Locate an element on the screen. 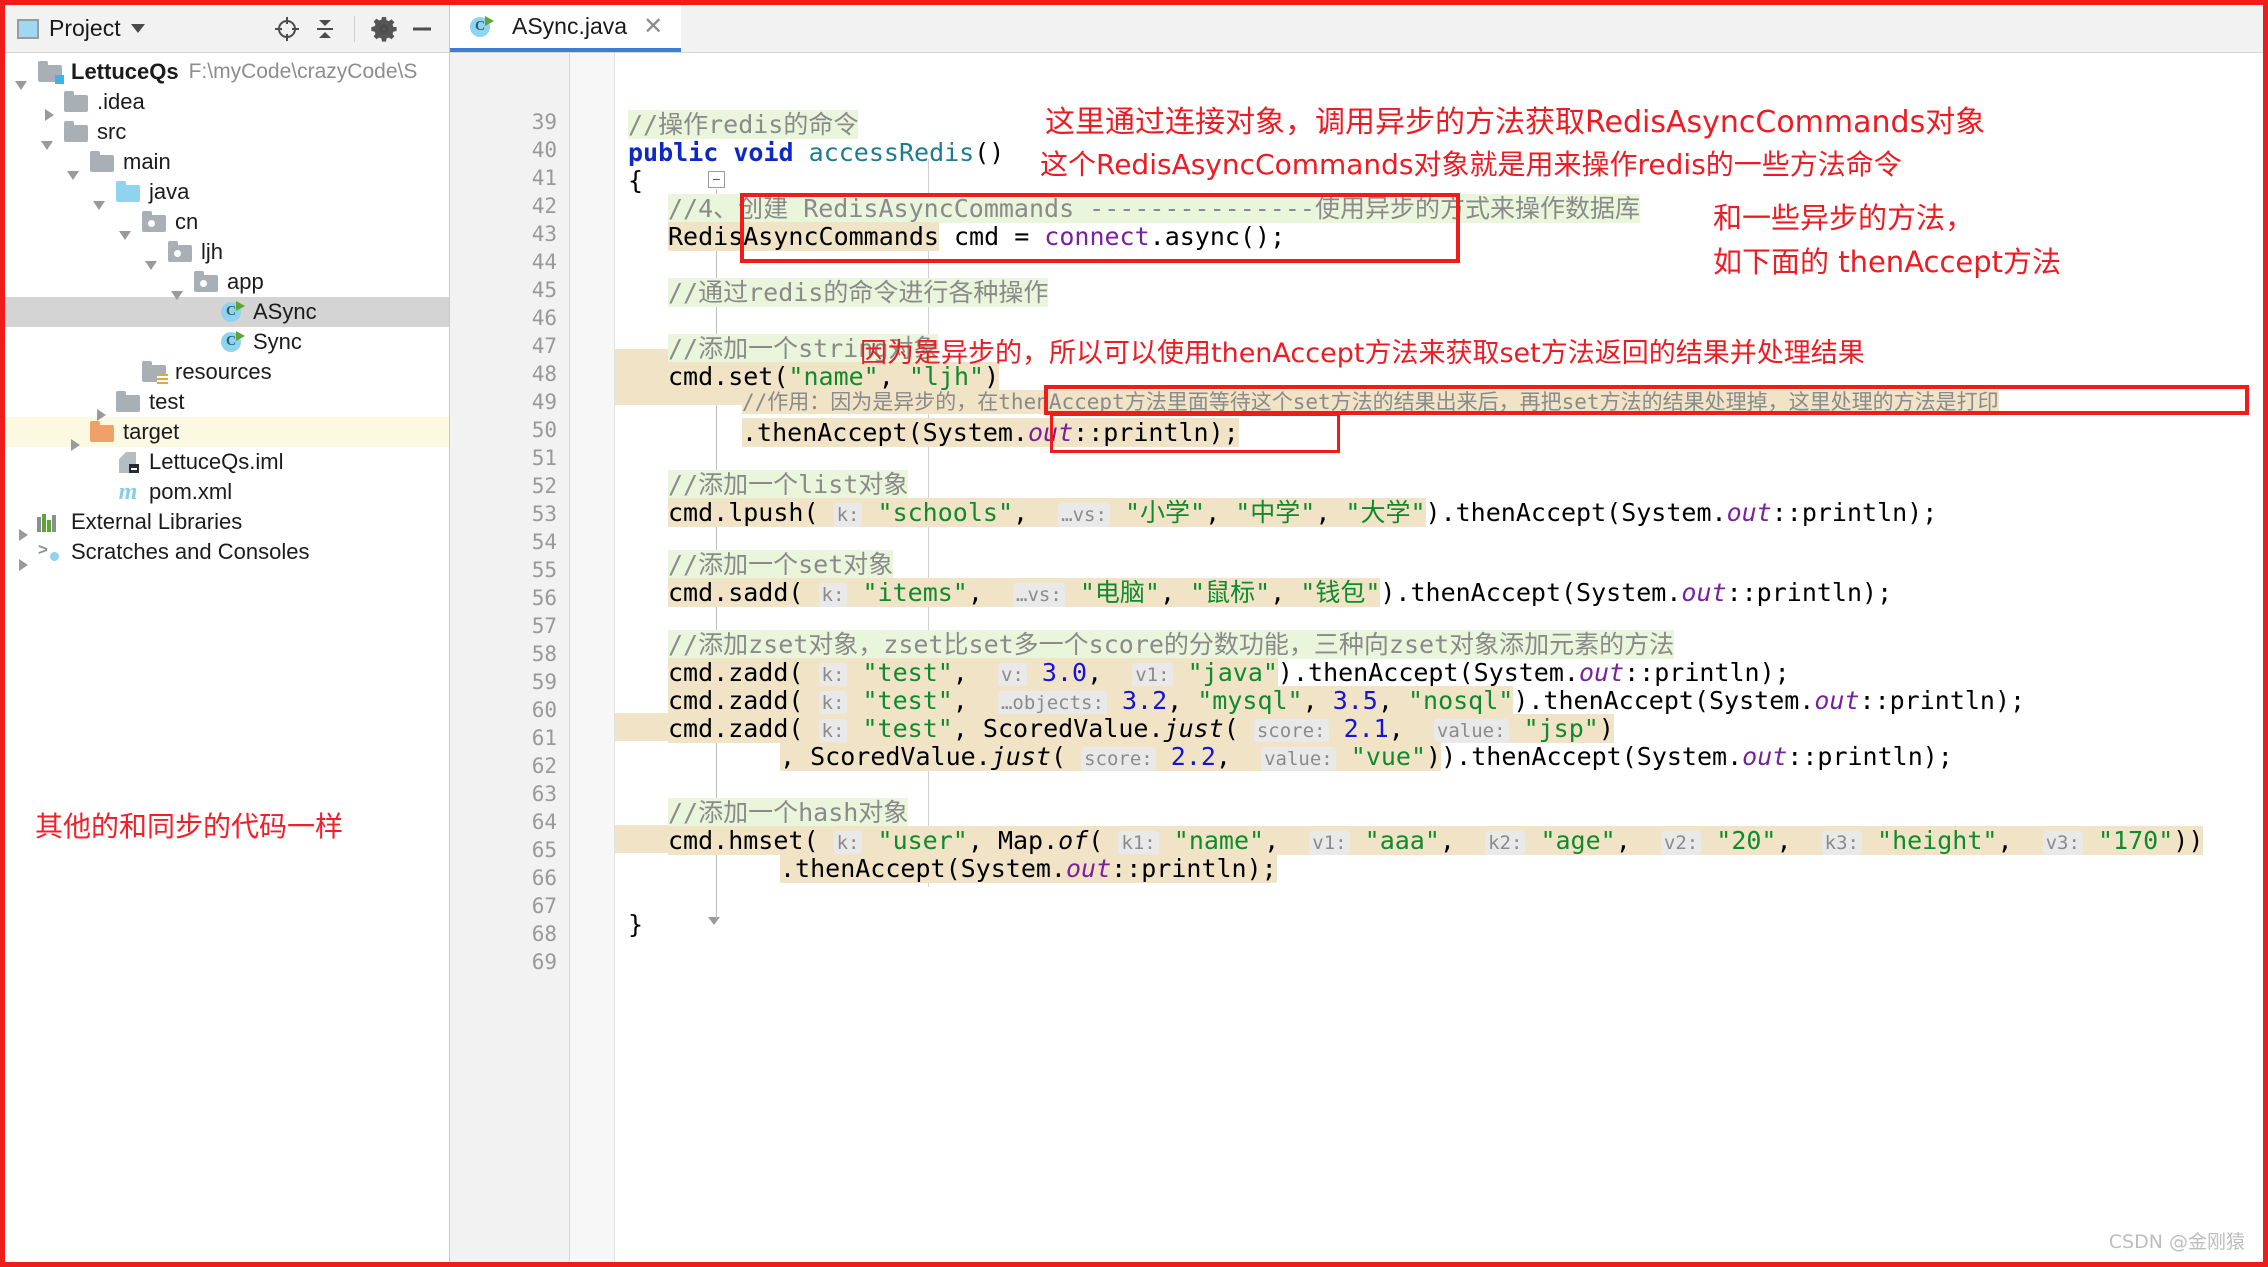 The height and width of the screenshot is (1267, 2268). line-number: 67 is located at coordinates (544, 906).